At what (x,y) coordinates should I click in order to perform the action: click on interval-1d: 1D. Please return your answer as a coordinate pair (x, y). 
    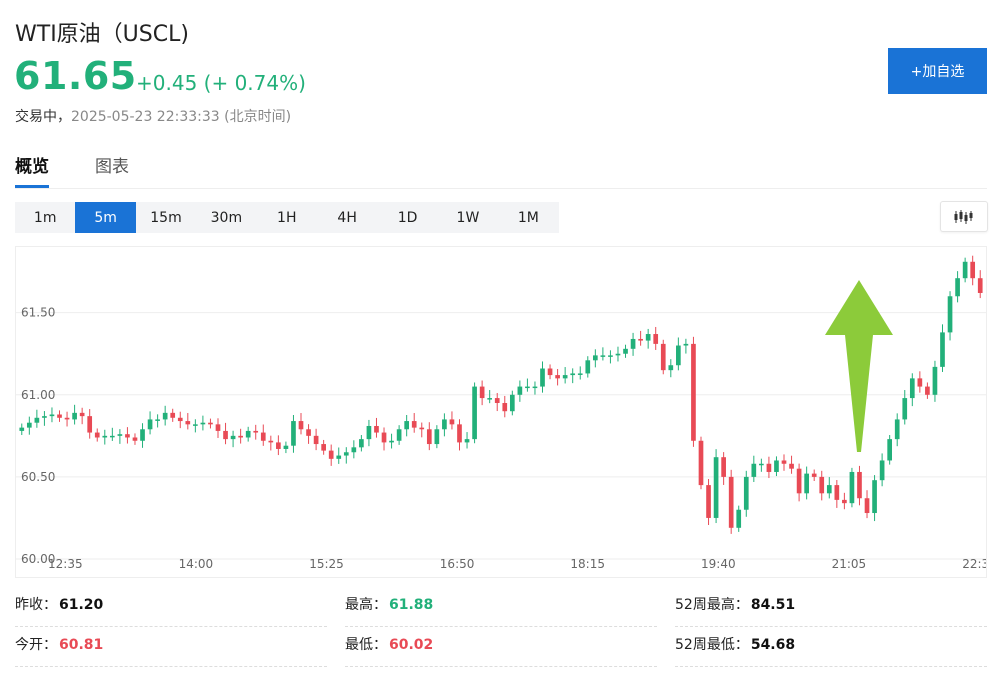
    Looking at the image, I should click on (407, 217).